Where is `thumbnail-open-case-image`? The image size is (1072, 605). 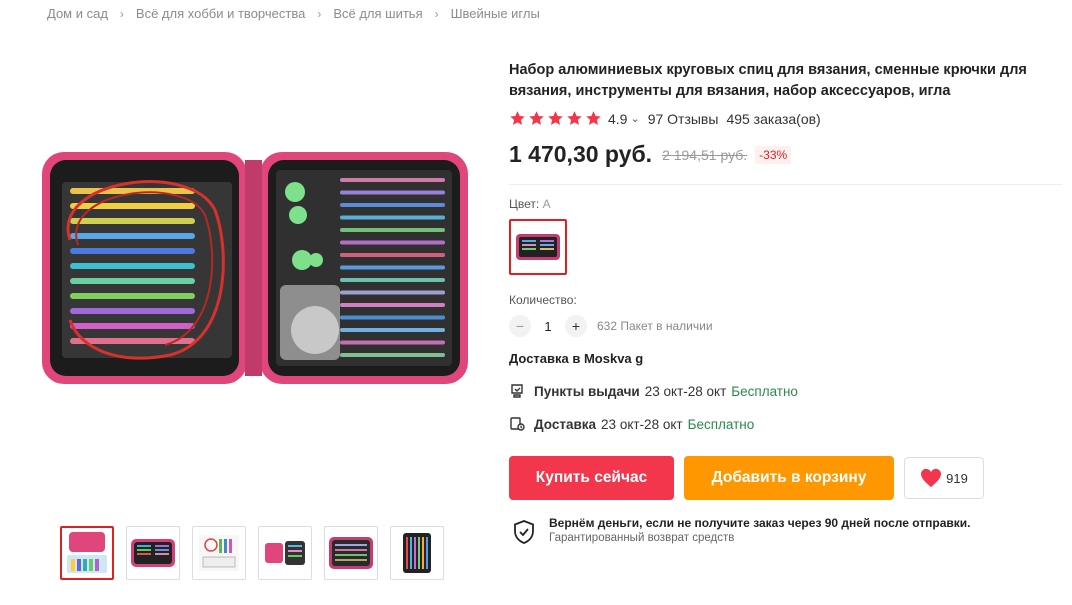
thumbnail-open-case-image is located at coordinates (153, 553).